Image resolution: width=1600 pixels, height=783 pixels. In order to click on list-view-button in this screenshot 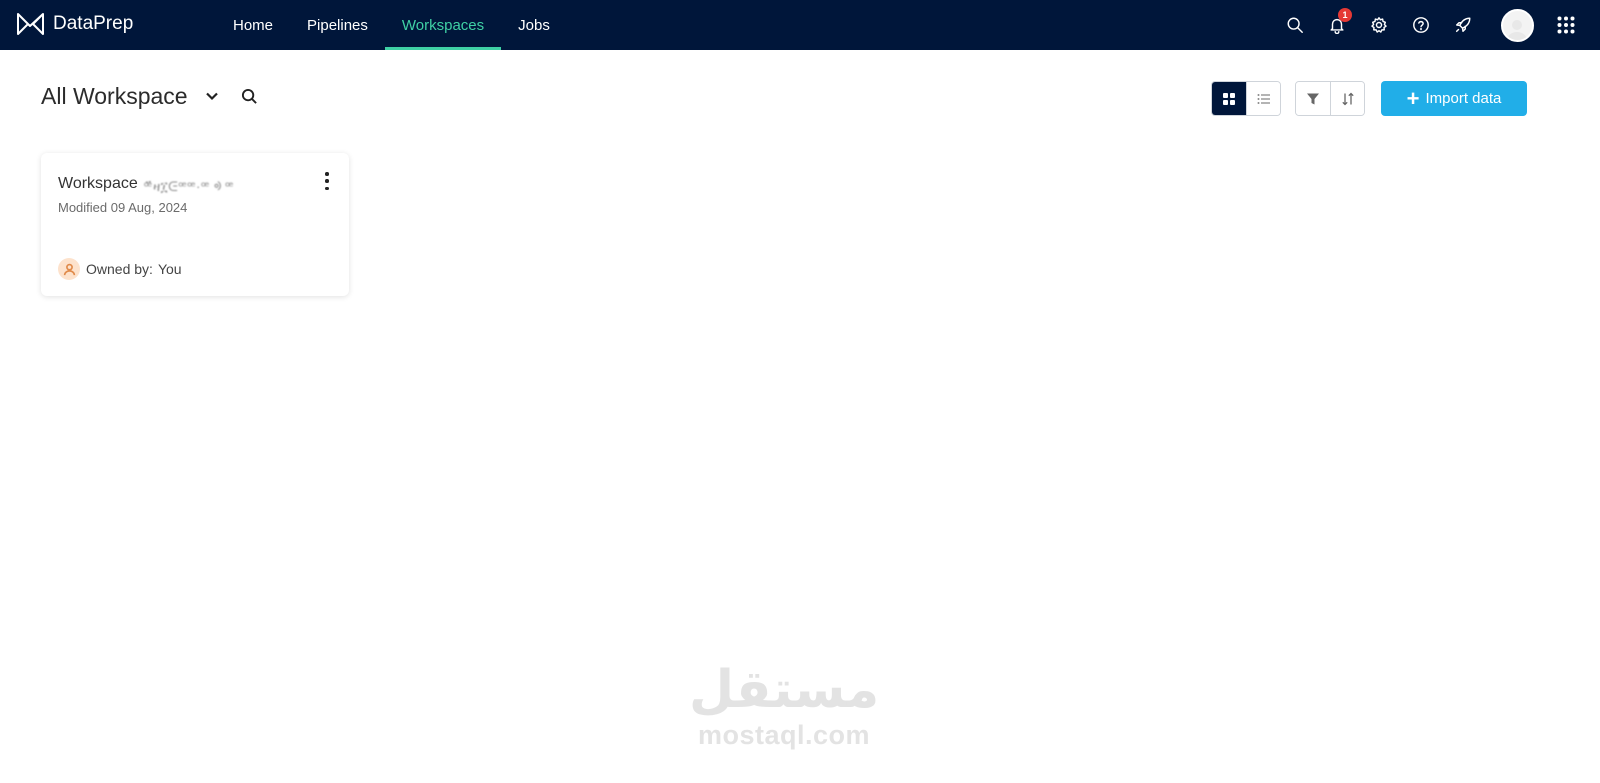, I will do `click(1263, 98)`.